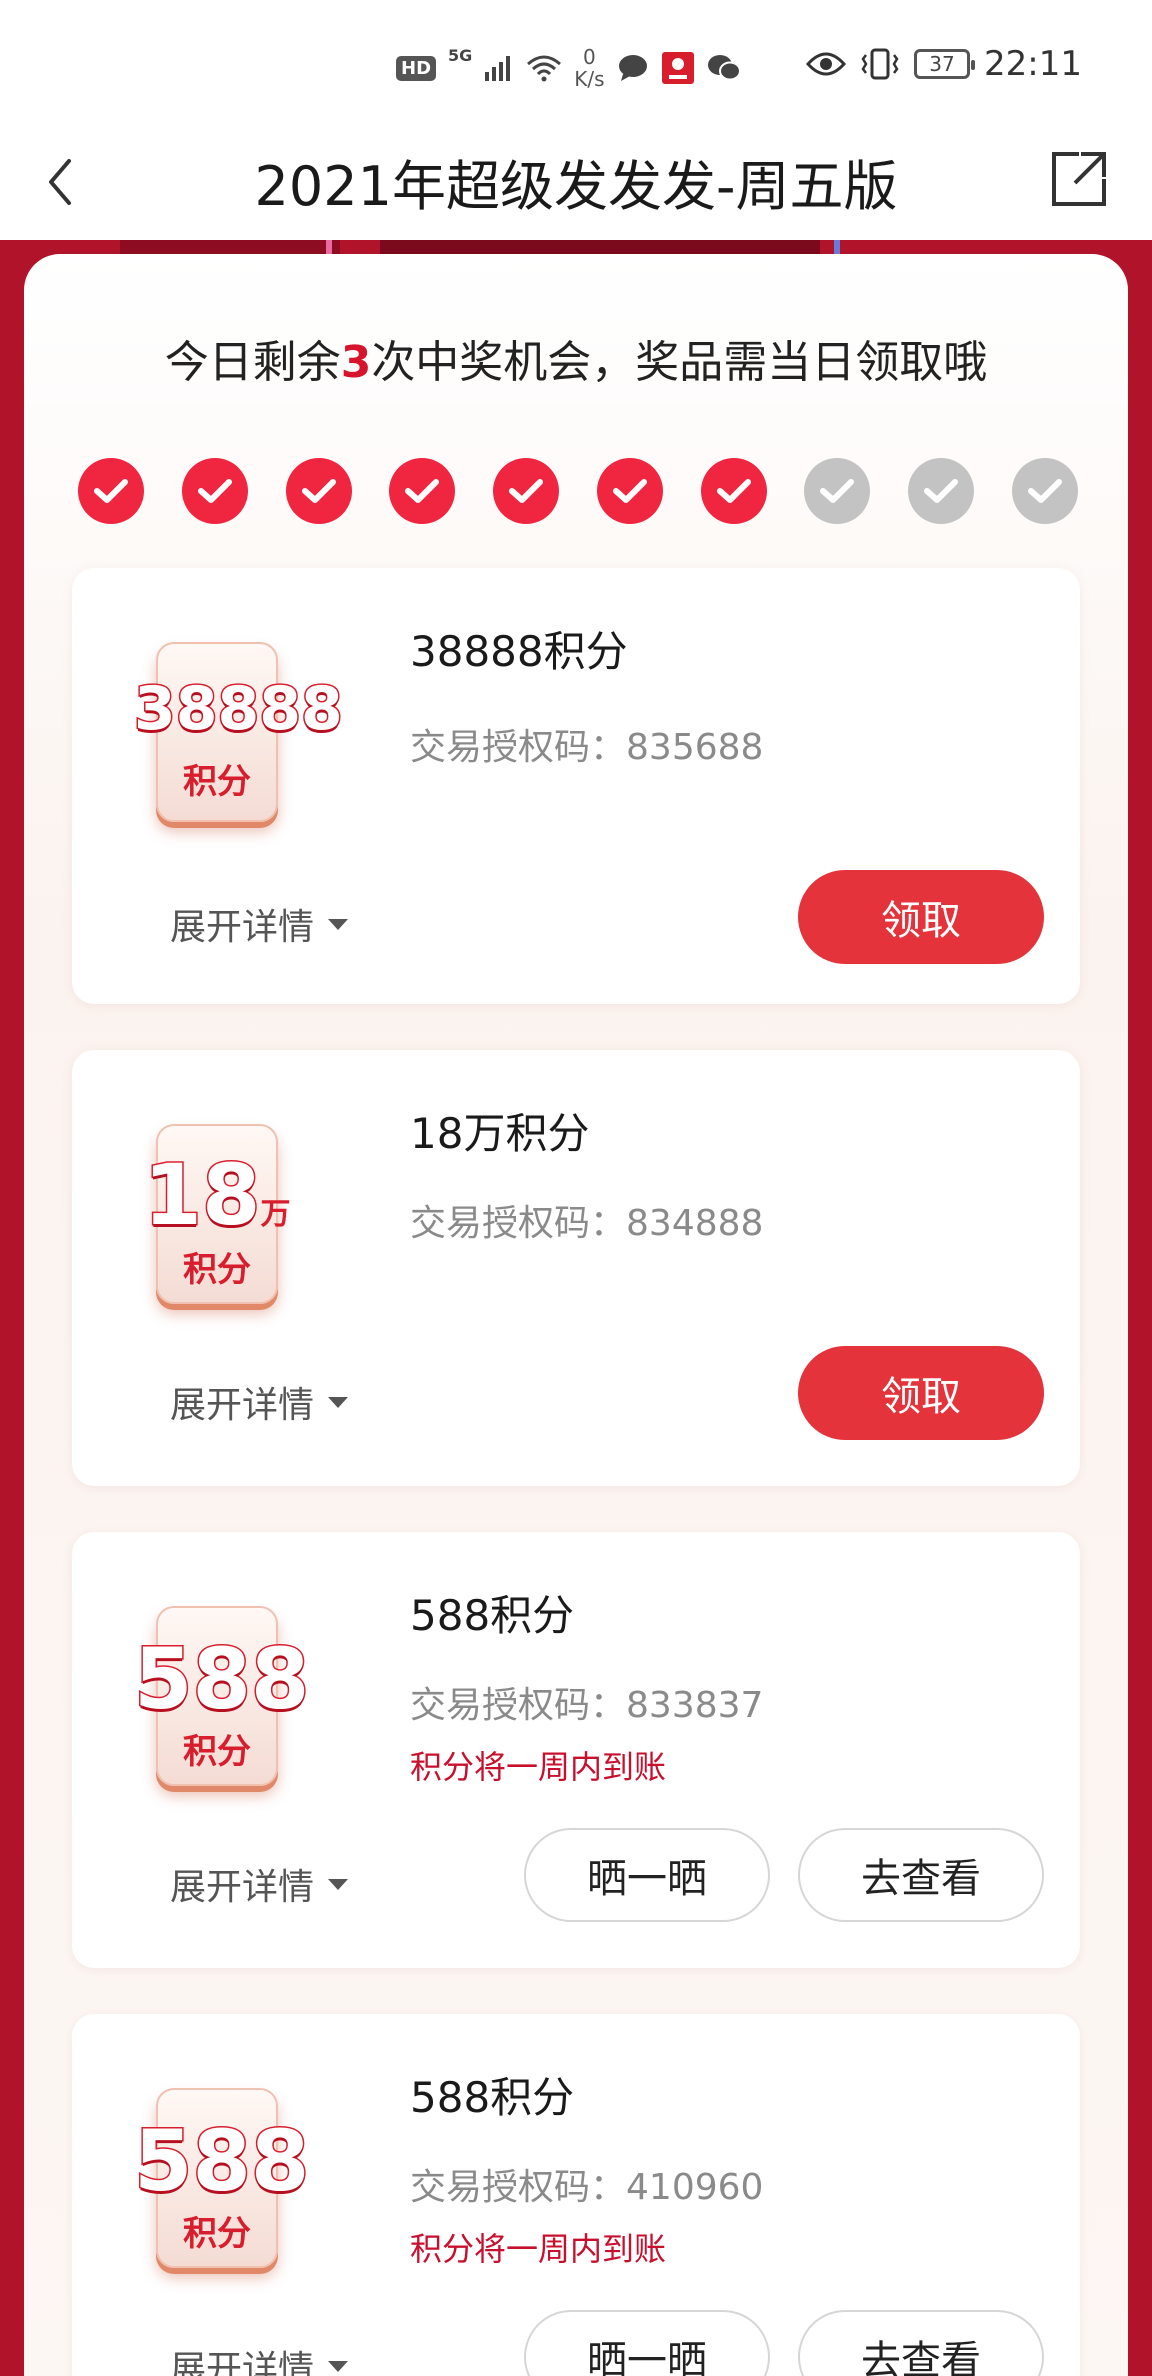 Image resolution: width=1152 pixels, height=2376 pixels. What do you see at coordinates (679, 362) in the screenshot?
I see `chance-suffix: 次中奖机会，奖品需当日领取哦` at bounding box center [679, 362].